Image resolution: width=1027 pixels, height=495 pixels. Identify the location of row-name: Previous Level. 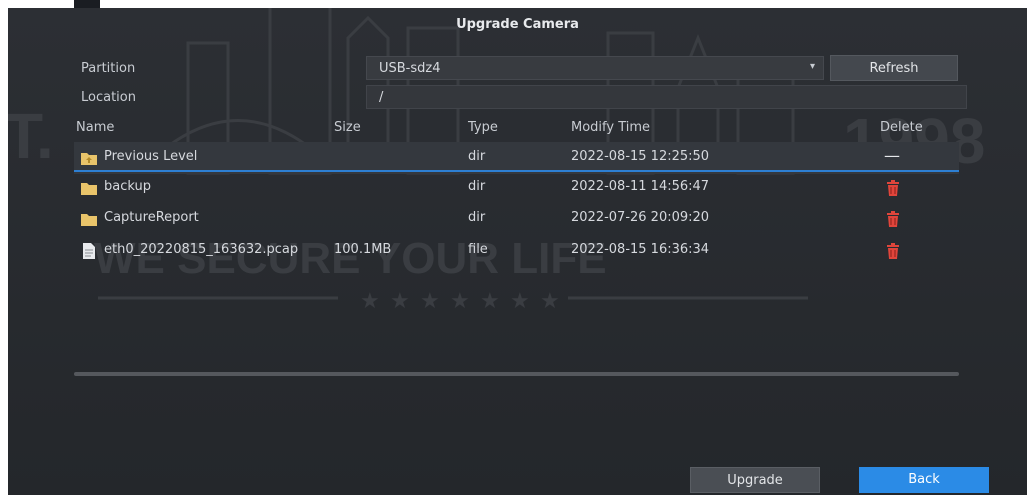
(151, 156).